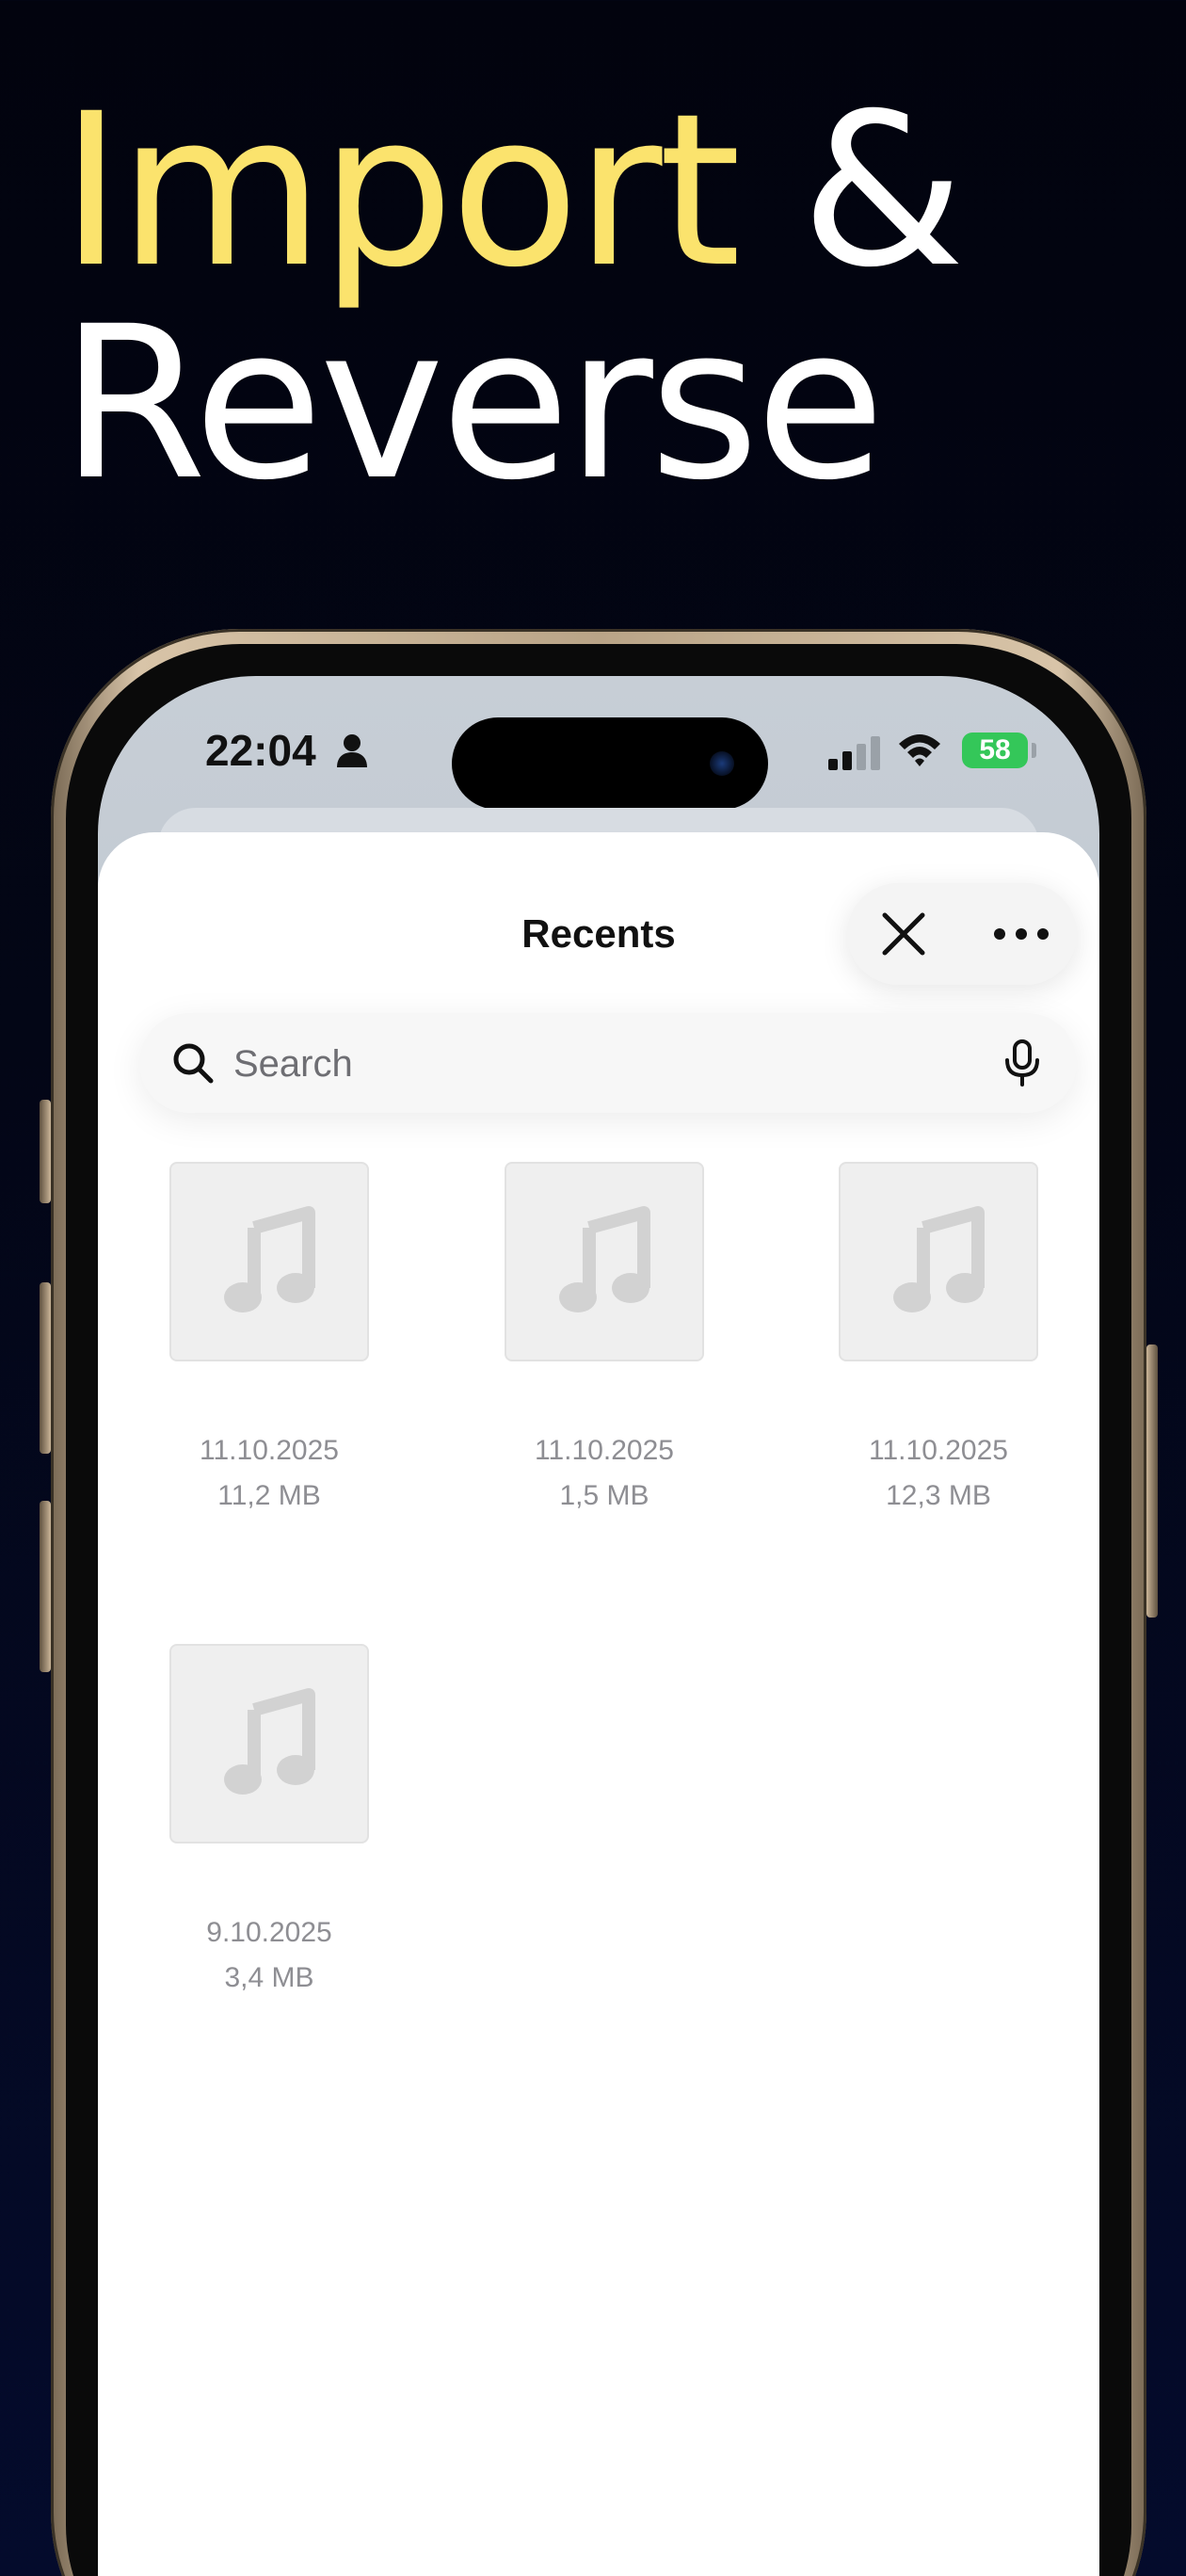 Image resolution: width=1186 pixels, height=2576 pixels. What do you see at coordinates (269, 1932) in the screenshot?
I see `file-date: 9.10.2025` at bounding box center [269, 1932].